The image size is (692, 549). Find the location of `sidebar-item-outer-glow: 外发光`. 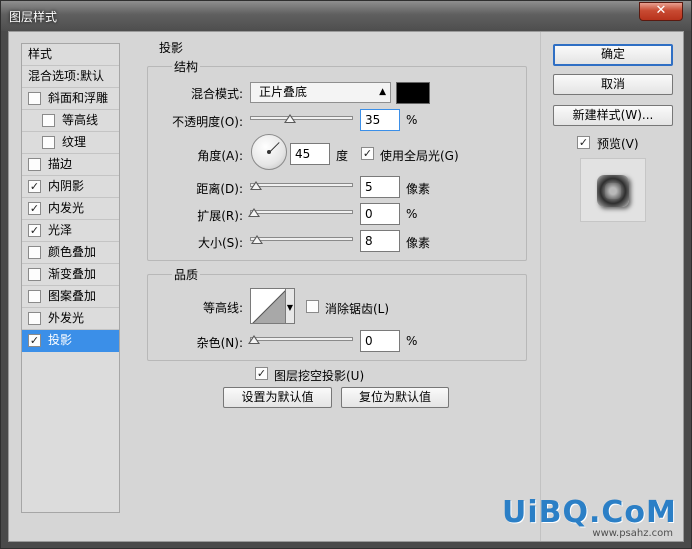

sidebar-item-outer-glow: 外发光 is located at coordinates (70, 319).